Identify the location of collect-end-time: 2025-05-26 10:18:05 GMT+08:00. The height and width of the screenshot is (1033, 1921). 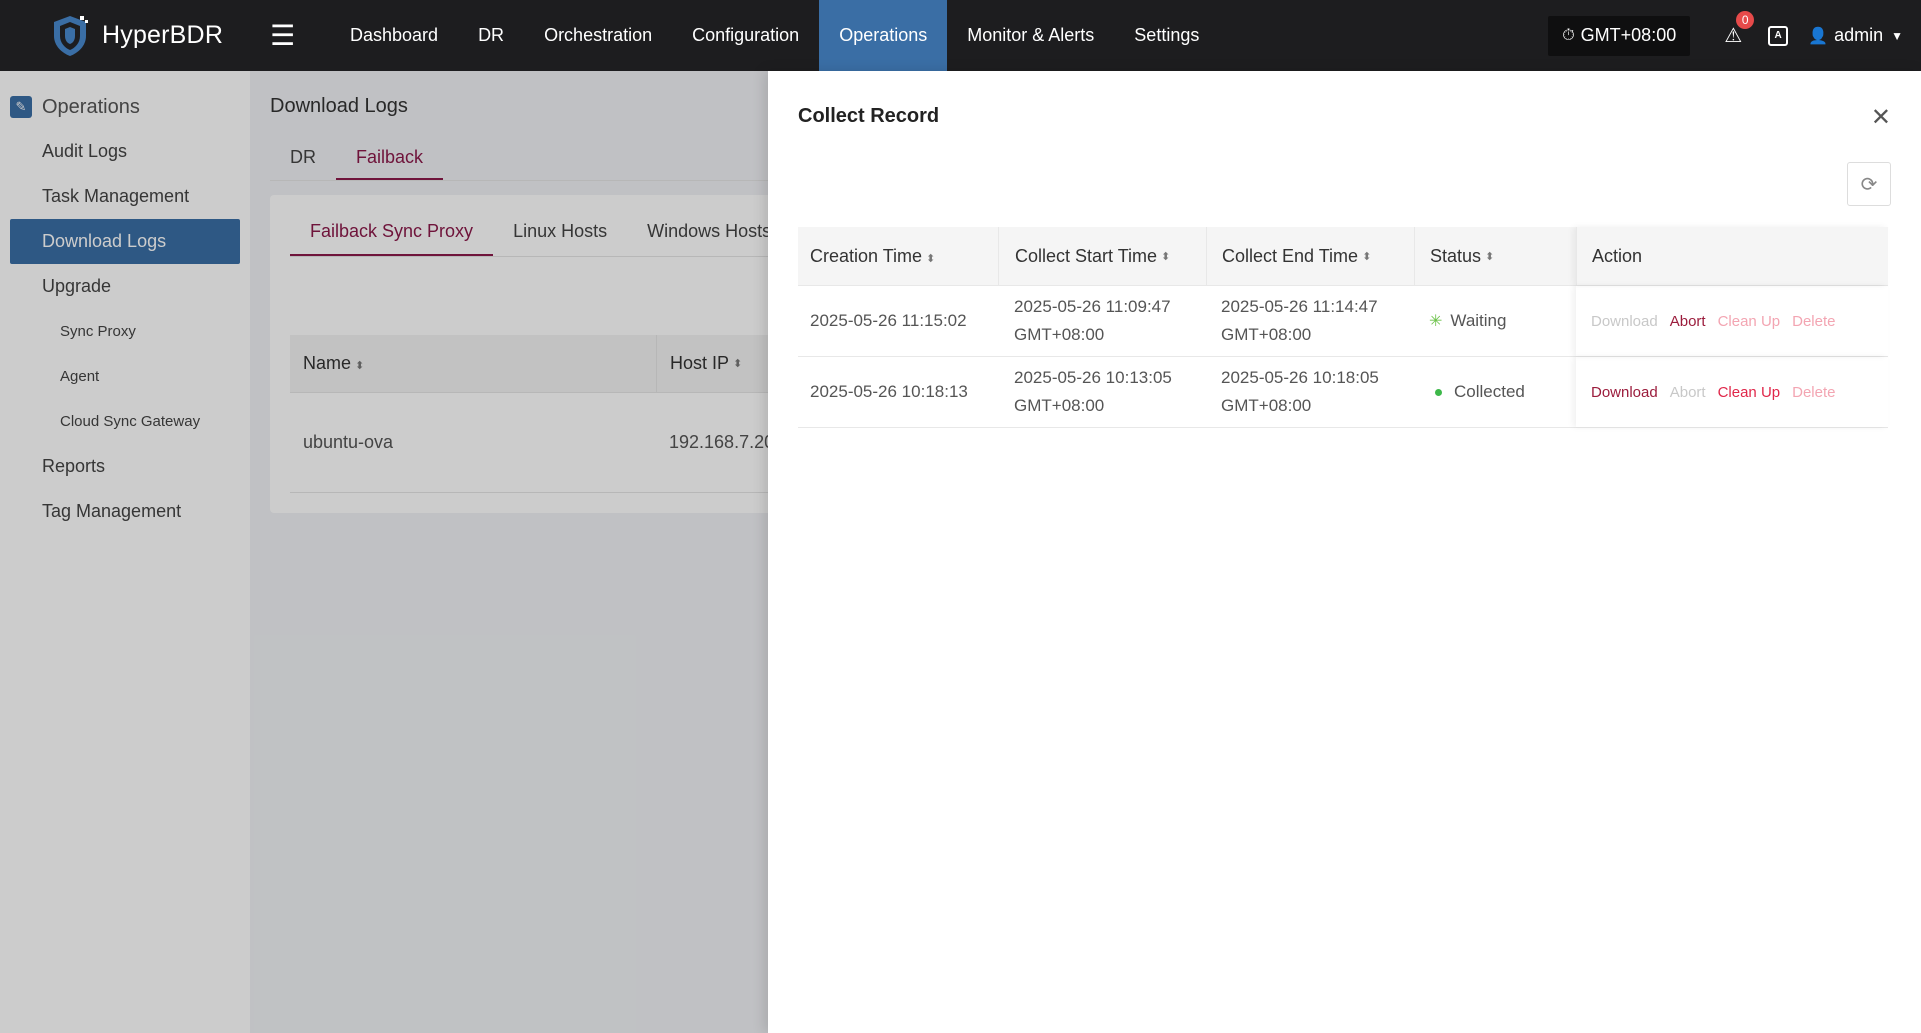
(1310, 392).